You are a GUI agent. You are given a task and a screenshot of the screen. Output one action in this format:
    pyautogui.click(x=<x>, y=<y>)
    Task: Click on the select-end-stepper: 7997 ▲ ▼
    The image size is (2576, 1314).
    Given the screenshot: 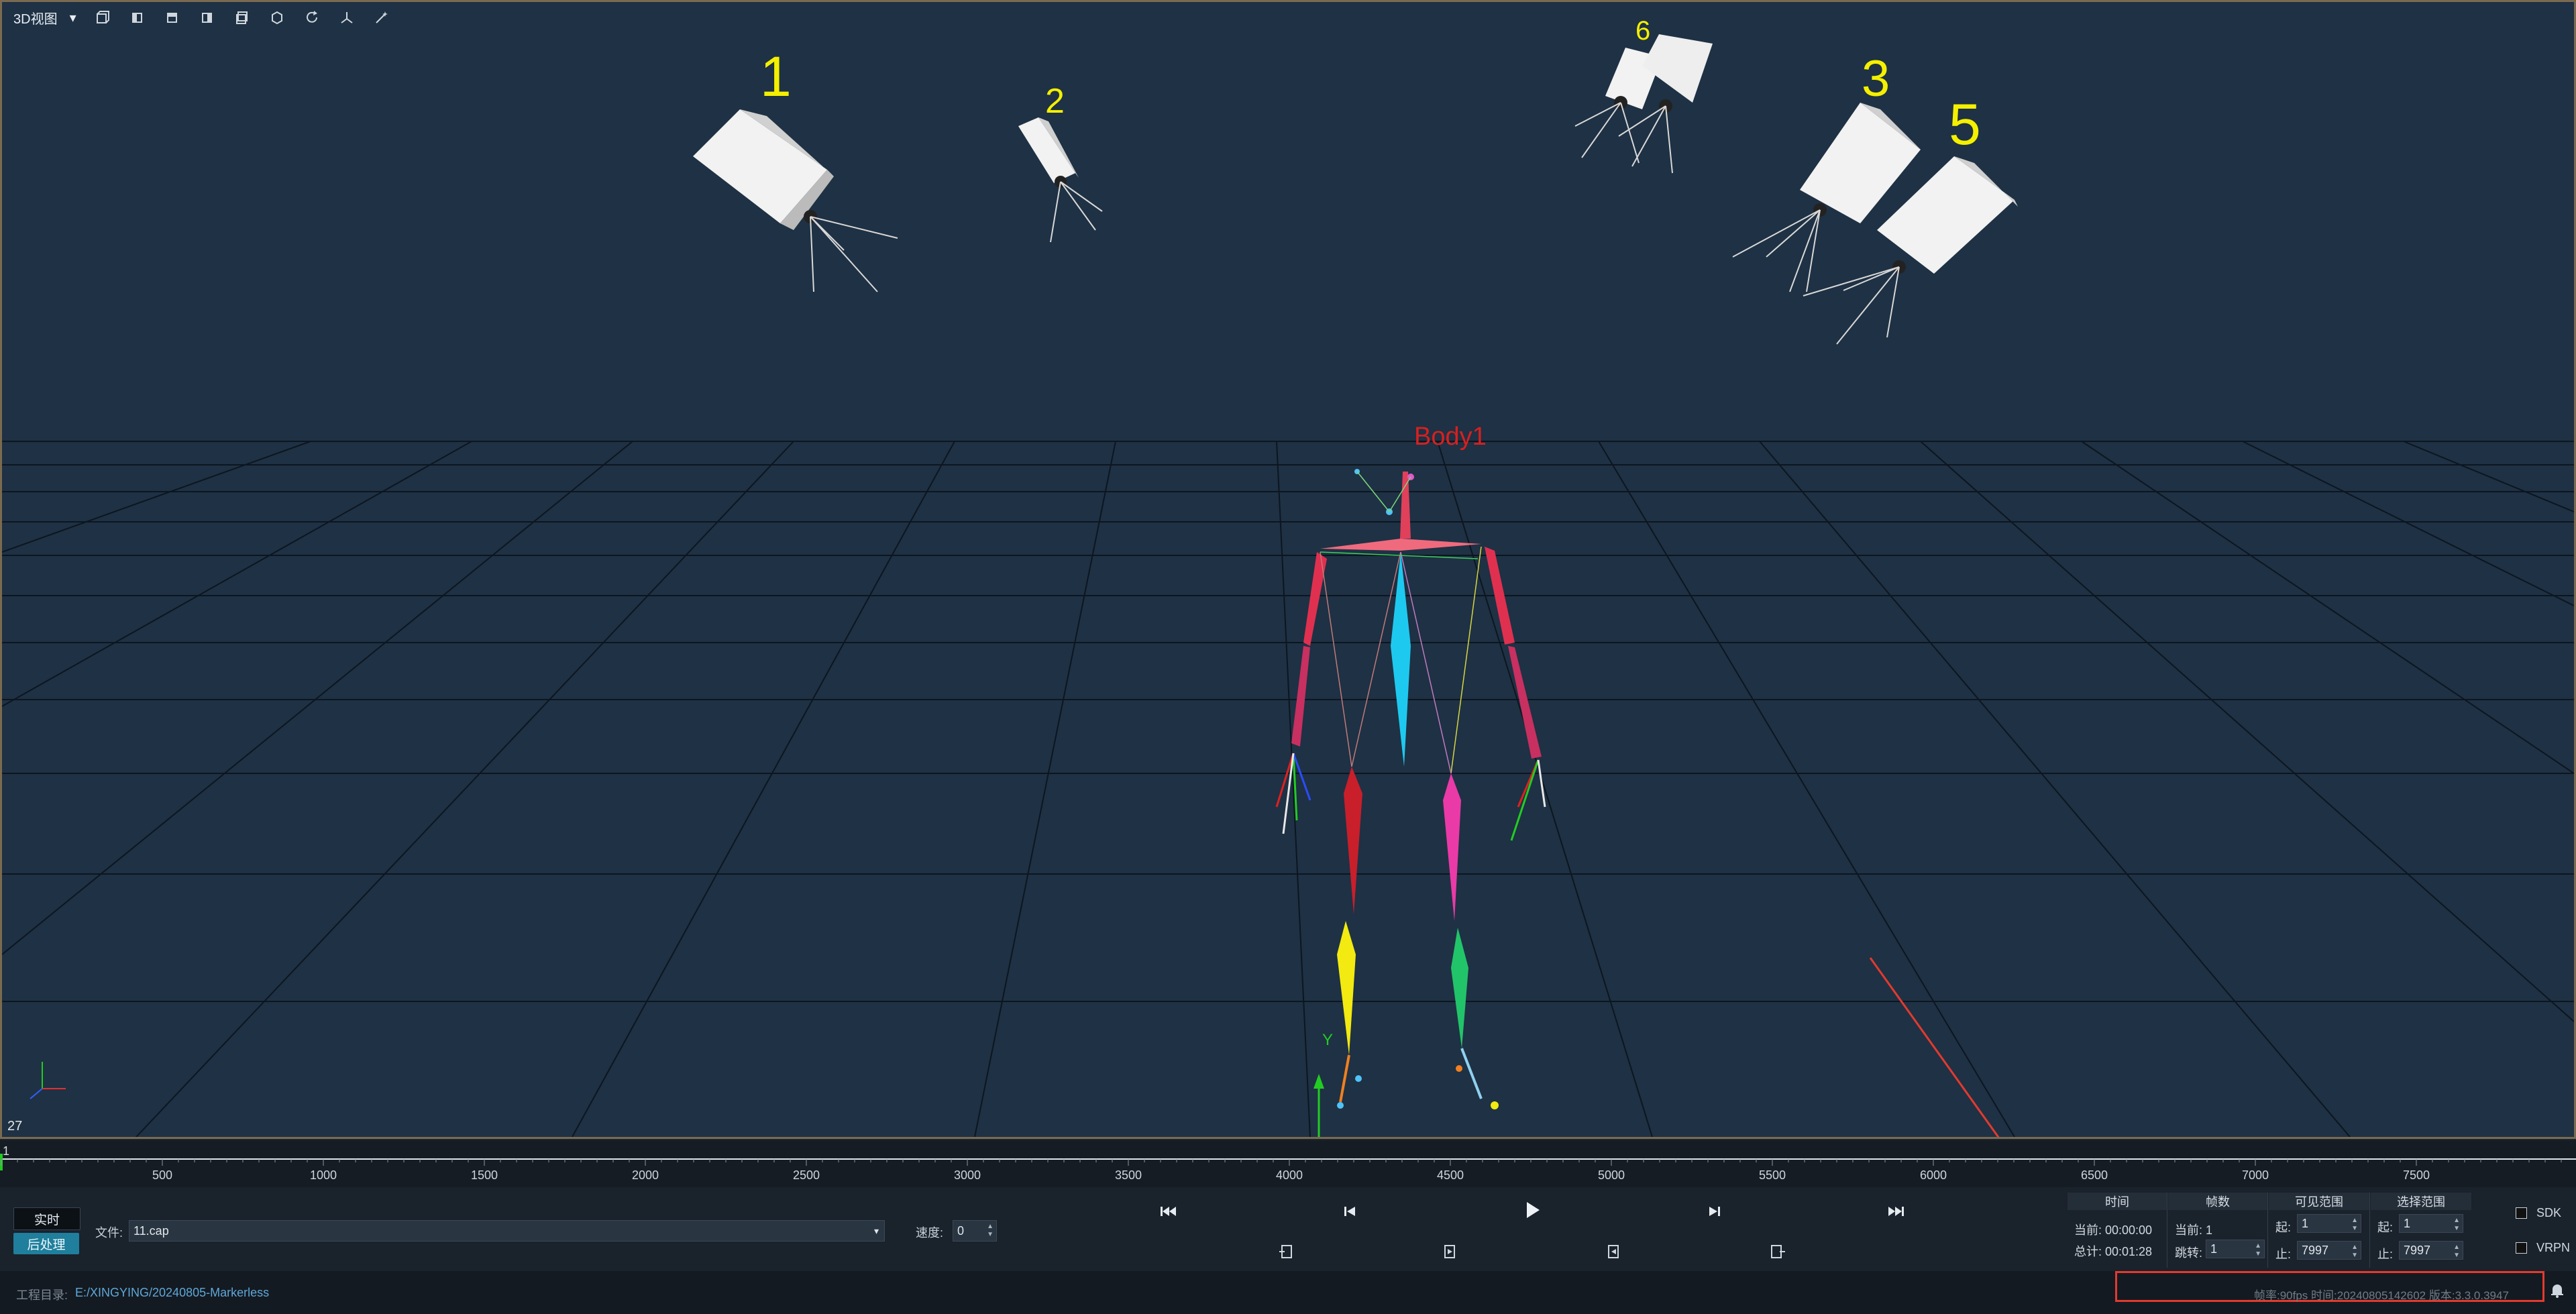 What is the action you would take?
    pyautogui.click(x=2431, y=1250)
    